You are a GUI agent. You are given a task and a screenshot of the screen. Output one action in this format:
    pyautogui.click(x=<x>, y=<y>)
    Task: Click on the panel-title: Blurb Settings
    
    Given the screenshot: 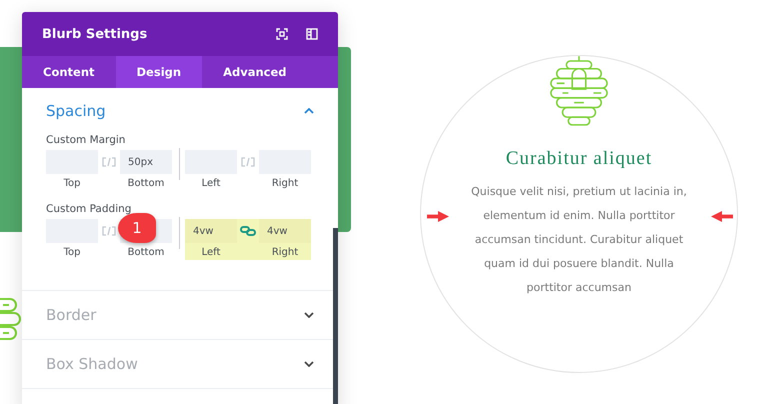 What is the action you would take?
    pyautogui.click(x=95, y=34)
    